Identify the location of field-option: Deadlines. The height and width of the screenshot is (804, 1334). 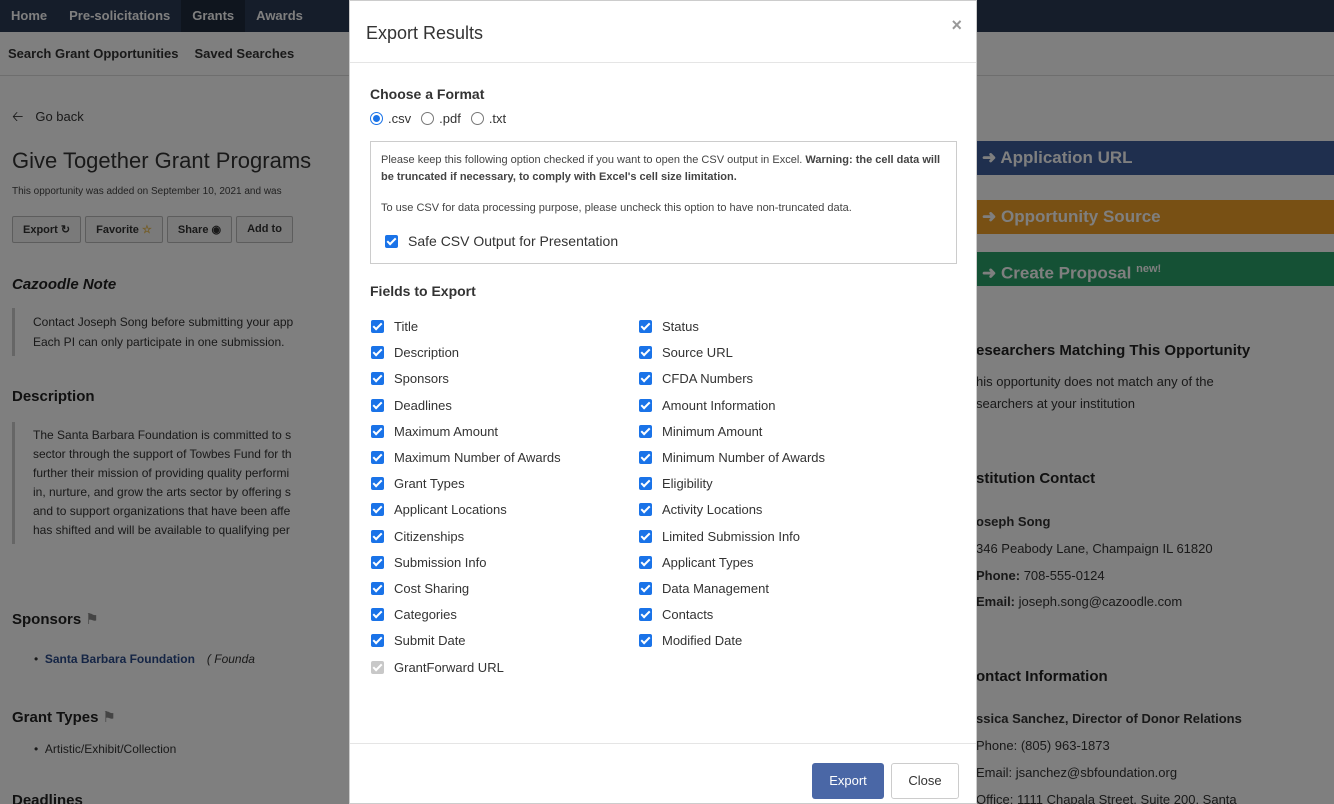
(411, 405).